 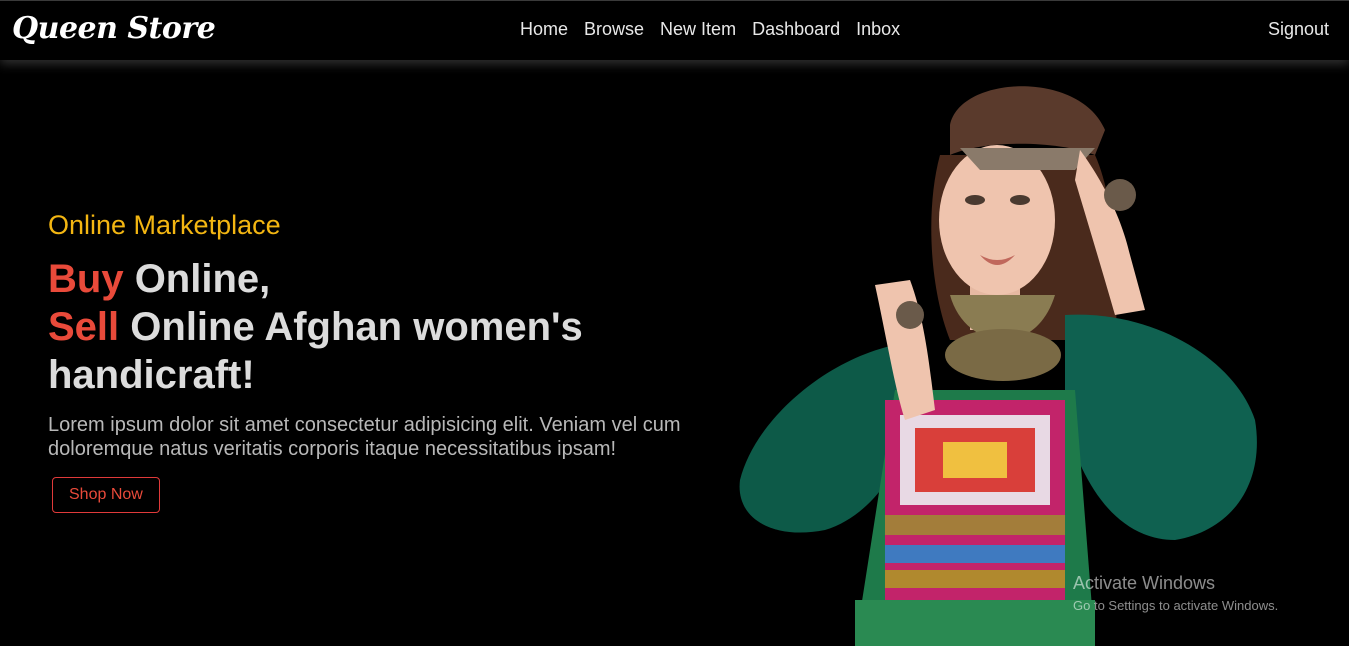 What do you see at coordinates (84, 327) in the screenshot?
I see `headline-sell: Sell` at bounding box center [84, 327].